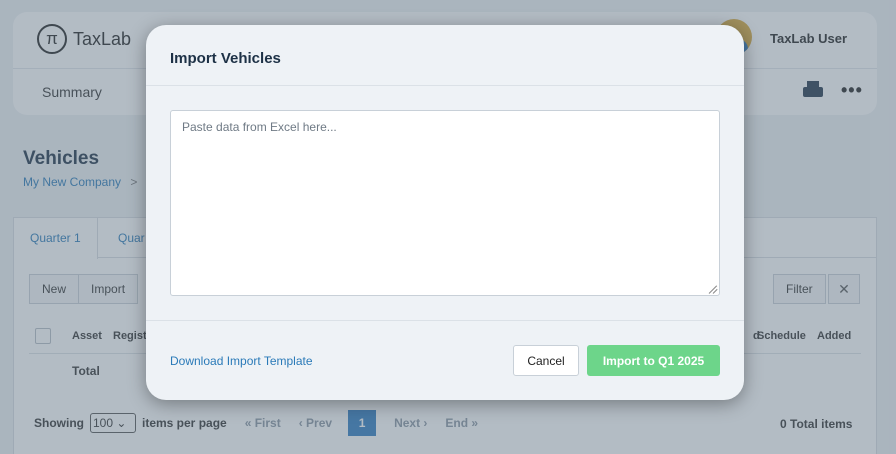  What do you see at coordinates (241, 361) in the screenshot?
I see `download-import-template-link: Download Import Template` at bounding box center [241, 361].